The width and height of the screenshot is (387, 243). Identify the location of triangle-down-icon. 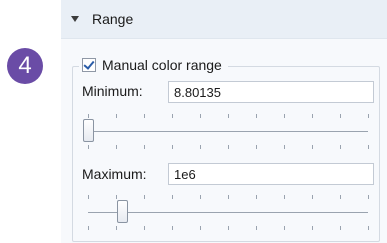
(75, 19).